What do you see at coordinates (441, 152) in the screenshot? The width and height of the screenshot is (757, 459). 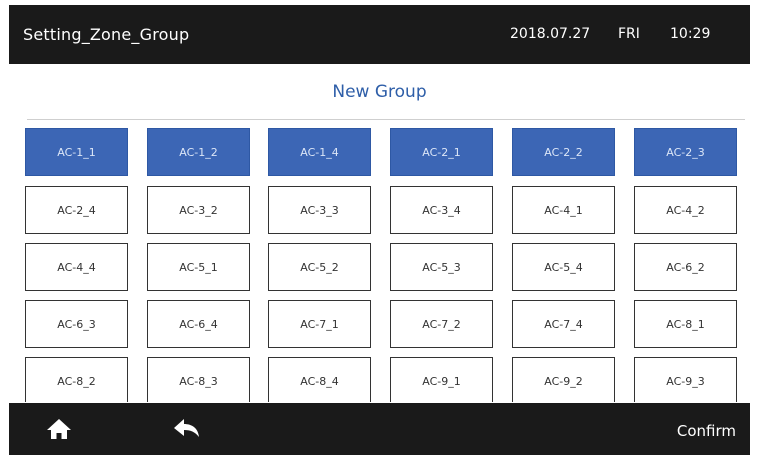 I see `ac-unit-button: AC-2_1` at bounding box center [441, 152].